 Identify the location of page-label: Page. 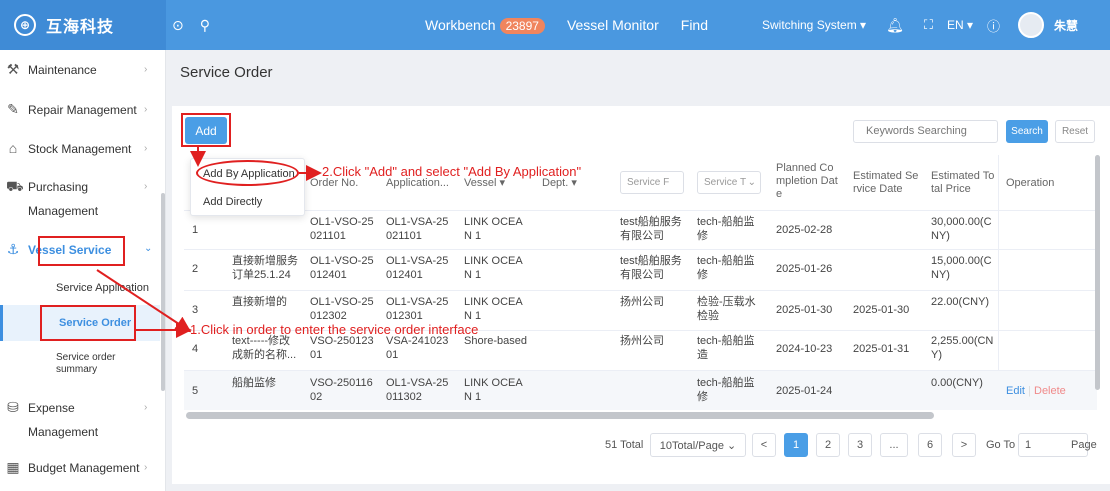
(1084, 445).